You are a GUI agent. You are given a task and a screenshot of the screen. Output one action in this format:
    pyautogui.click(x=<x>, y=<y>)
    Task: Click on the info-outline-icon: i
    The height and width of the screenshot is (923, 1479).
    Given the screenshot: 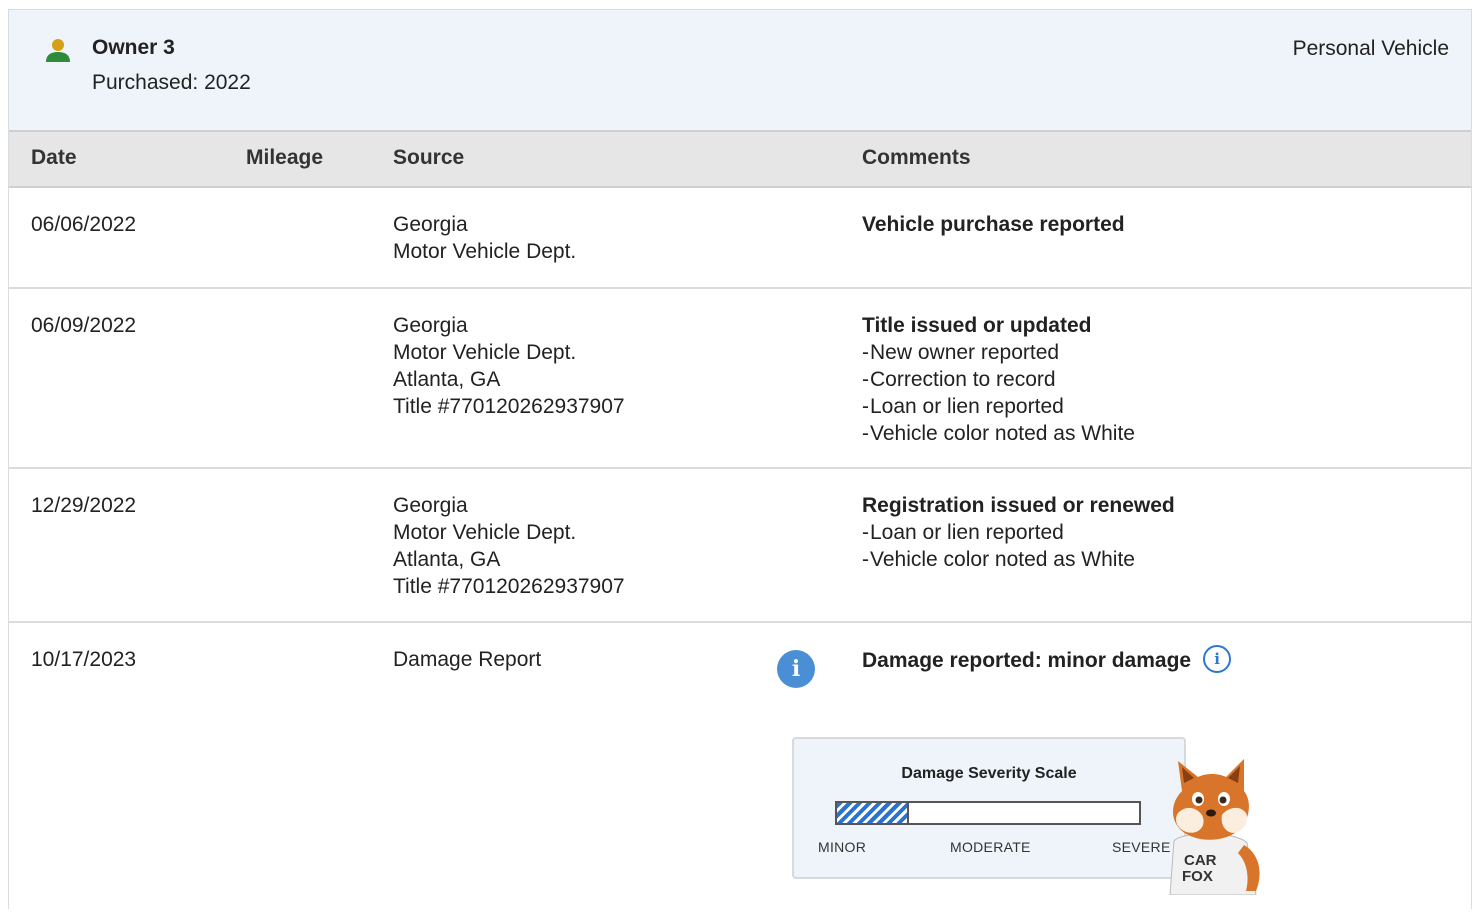 What is the action you would take?
    pyautogui.click(x=1217, y=659)
    